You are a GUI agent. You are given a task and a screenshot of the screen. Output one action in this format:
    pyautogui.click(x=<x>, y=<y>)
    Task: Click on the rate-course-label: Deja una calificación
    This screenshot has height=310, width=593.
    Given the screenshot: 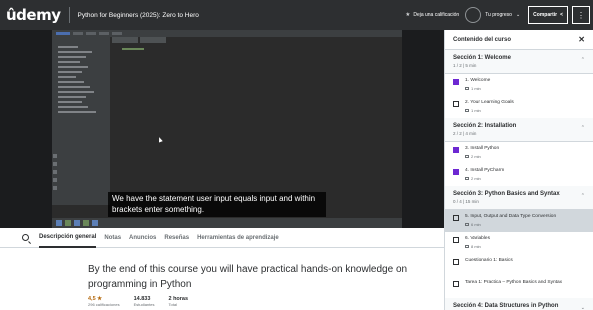 What is the action you would take?
    pyautogui.click(x=436, y=15)
    